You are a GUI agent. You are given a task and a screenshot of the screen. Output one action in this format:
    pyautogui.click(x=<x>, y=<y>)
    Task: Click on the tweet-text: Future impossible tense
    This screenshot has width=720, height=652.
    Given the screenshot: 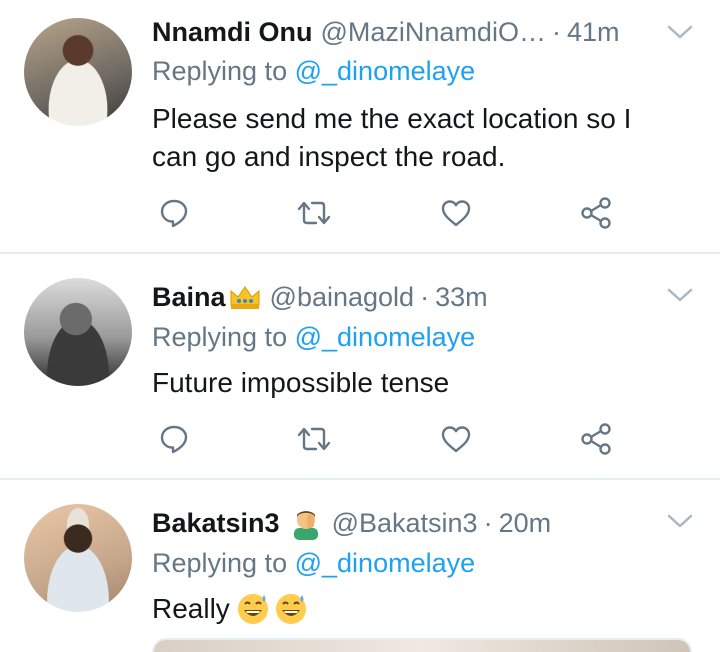 What is the action you would take?
    pyautogui.click(x=422, y=383)
    